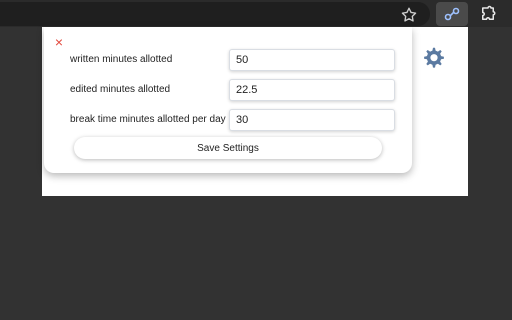 This screenshot has width=512, height=320. What do you see at coordinates (228, 148) in the screenshot?
I see `save-settings-button: Save Settings` at bounding box center [228, 148].